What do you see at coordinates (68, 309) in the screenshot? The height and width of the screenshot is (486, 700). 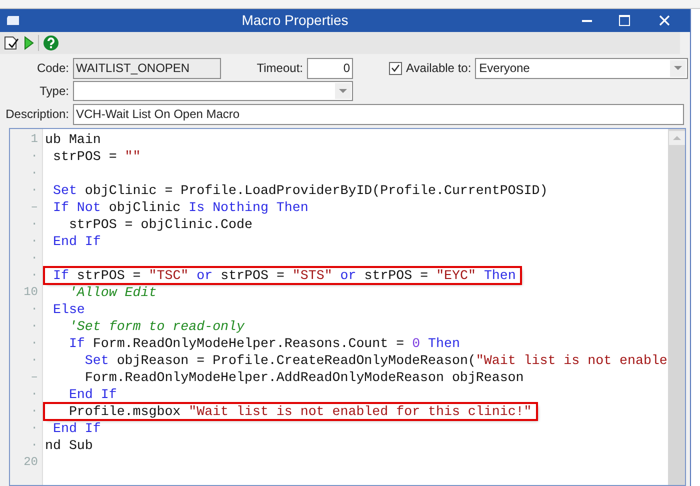 I see `code-line: Else` at bounding box center [68, 309].